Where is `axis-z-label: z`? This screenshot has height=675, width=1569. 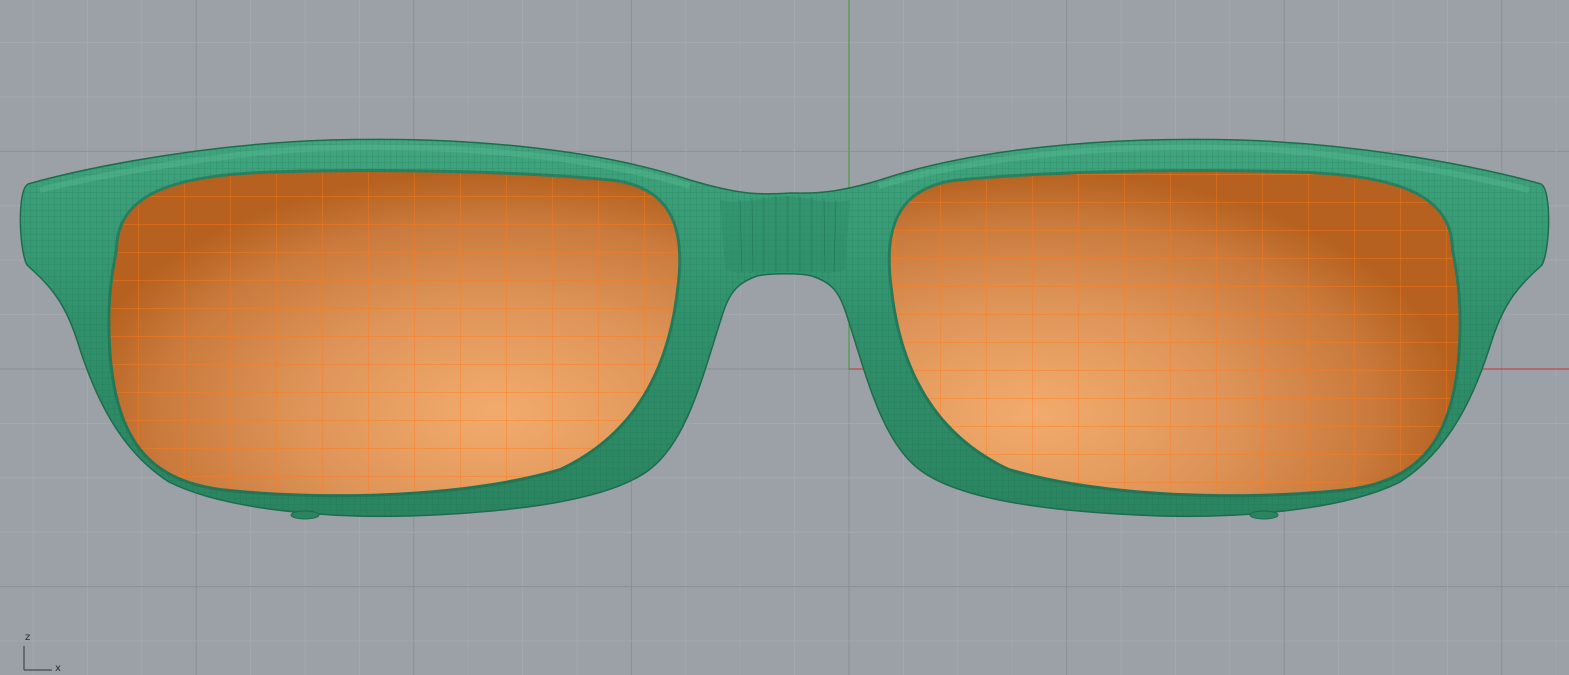 axis-z-label: z is located at coordinates (28, 637).